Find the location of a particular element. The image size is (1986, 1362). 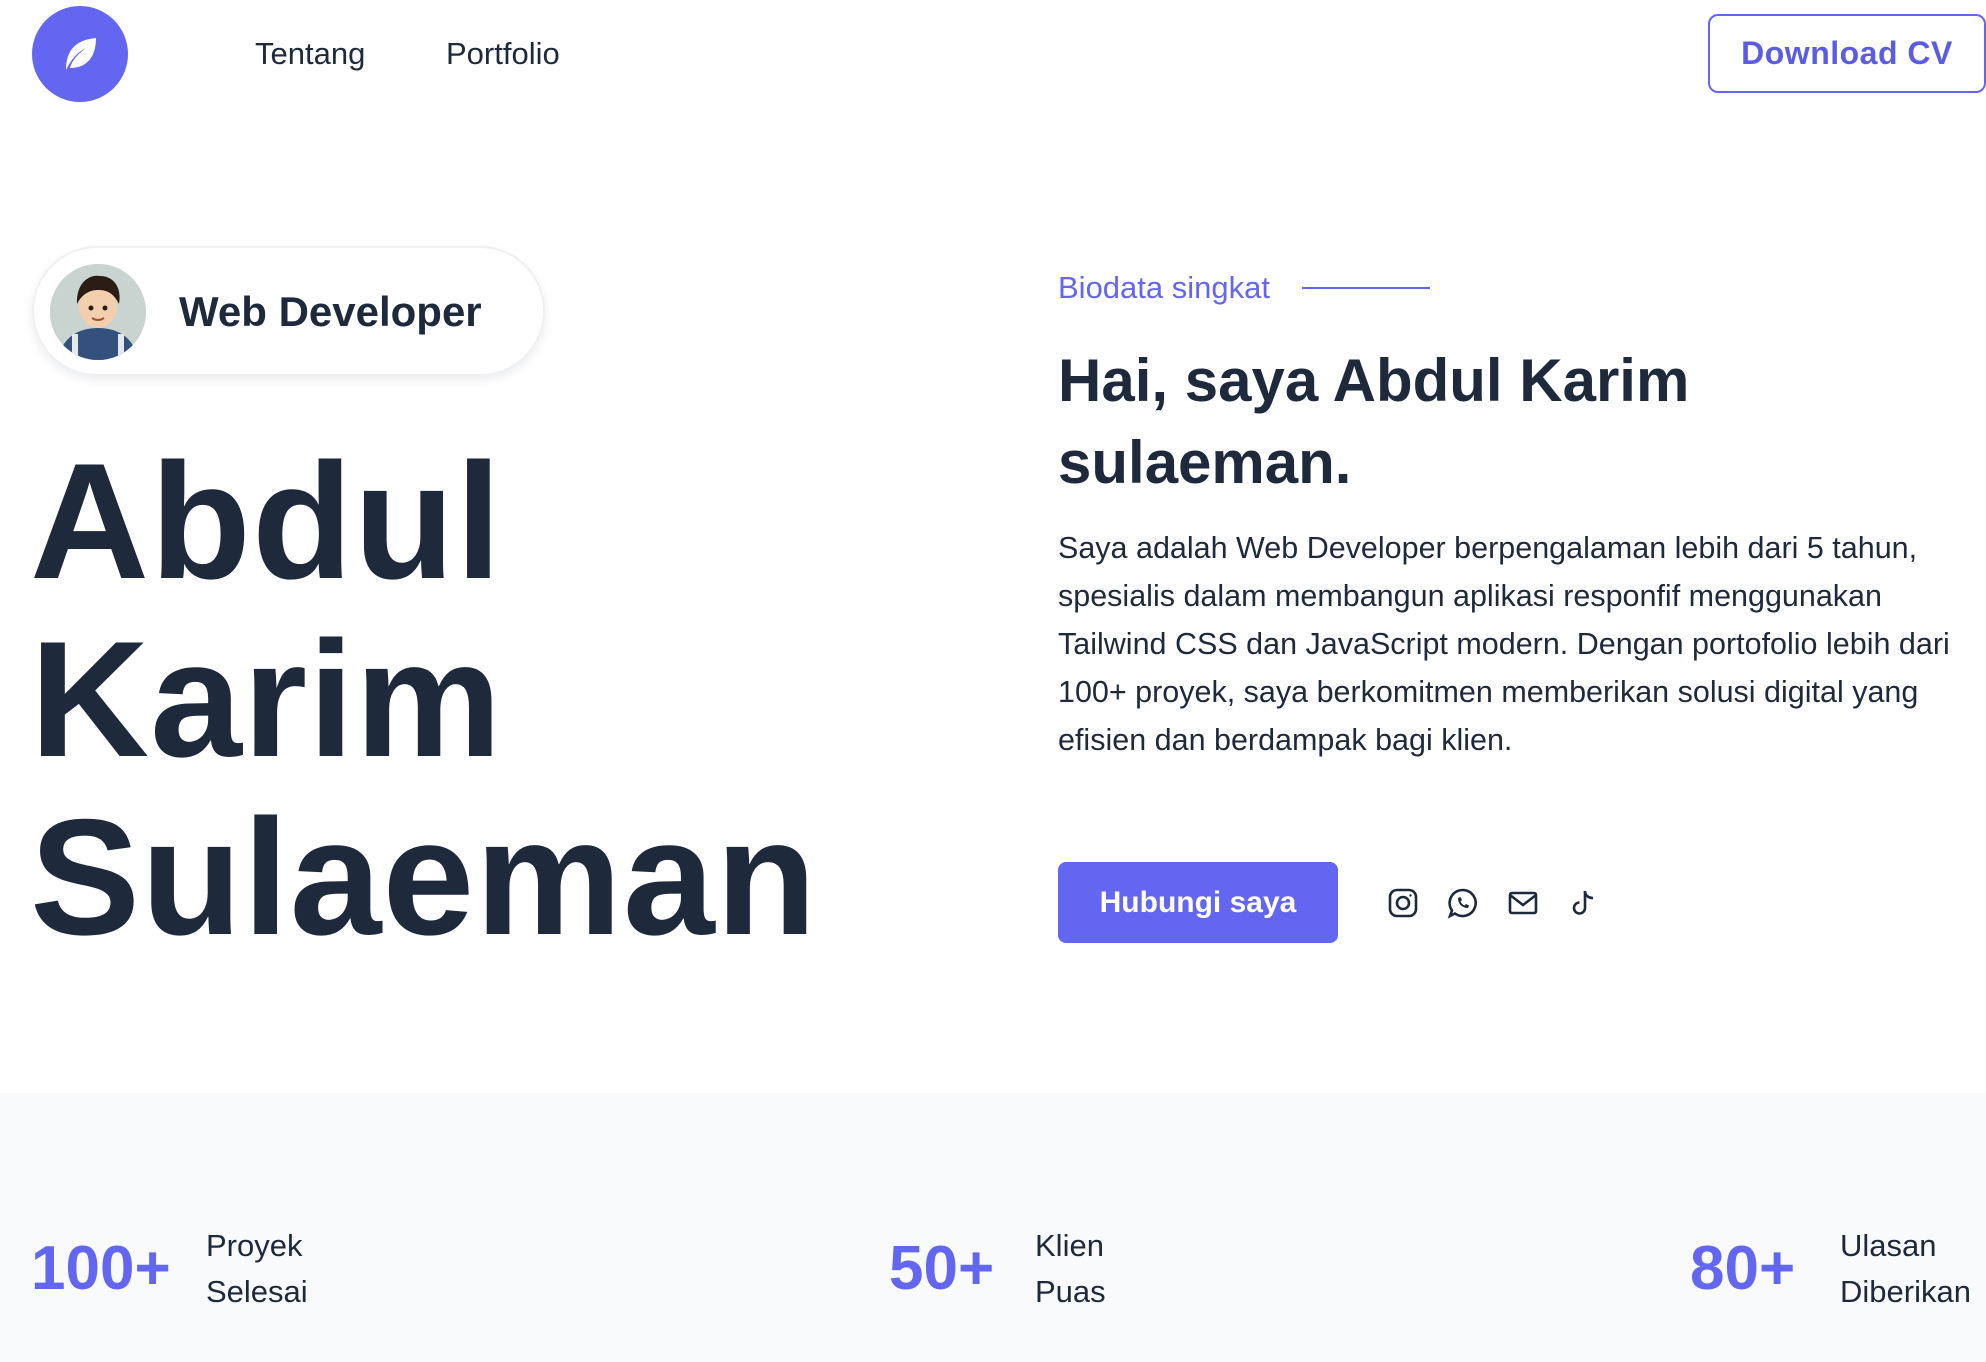

stat-label: Ulasan Diberikan is located at coordinates (1905, 1269).